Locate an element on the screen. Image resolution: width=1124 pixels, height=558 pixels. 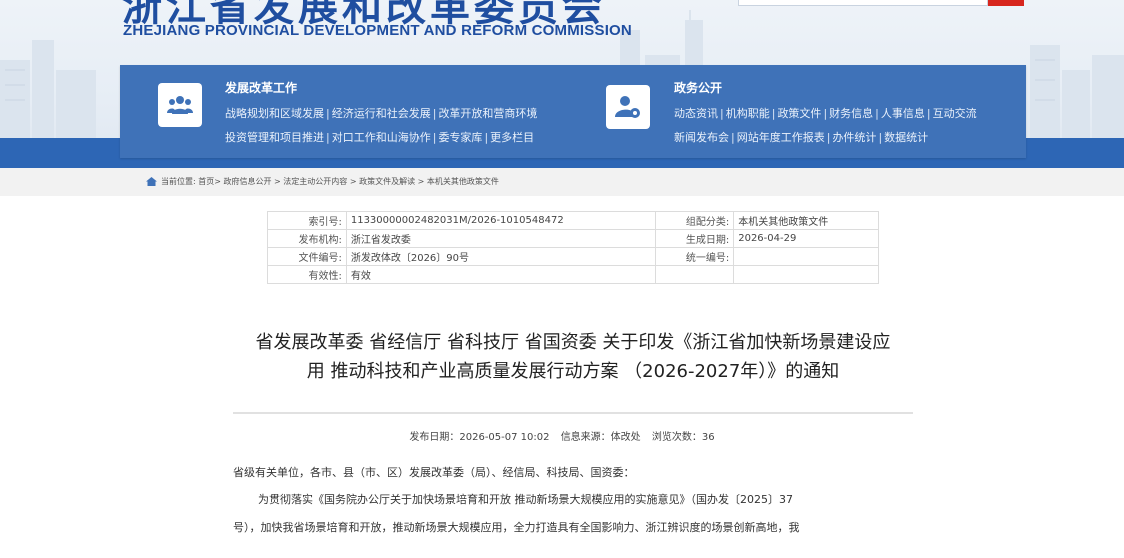
table-row: 发布机构: 浙江省发改委 生成日期: 2026-04-29 is located at coordinates (573, 238).